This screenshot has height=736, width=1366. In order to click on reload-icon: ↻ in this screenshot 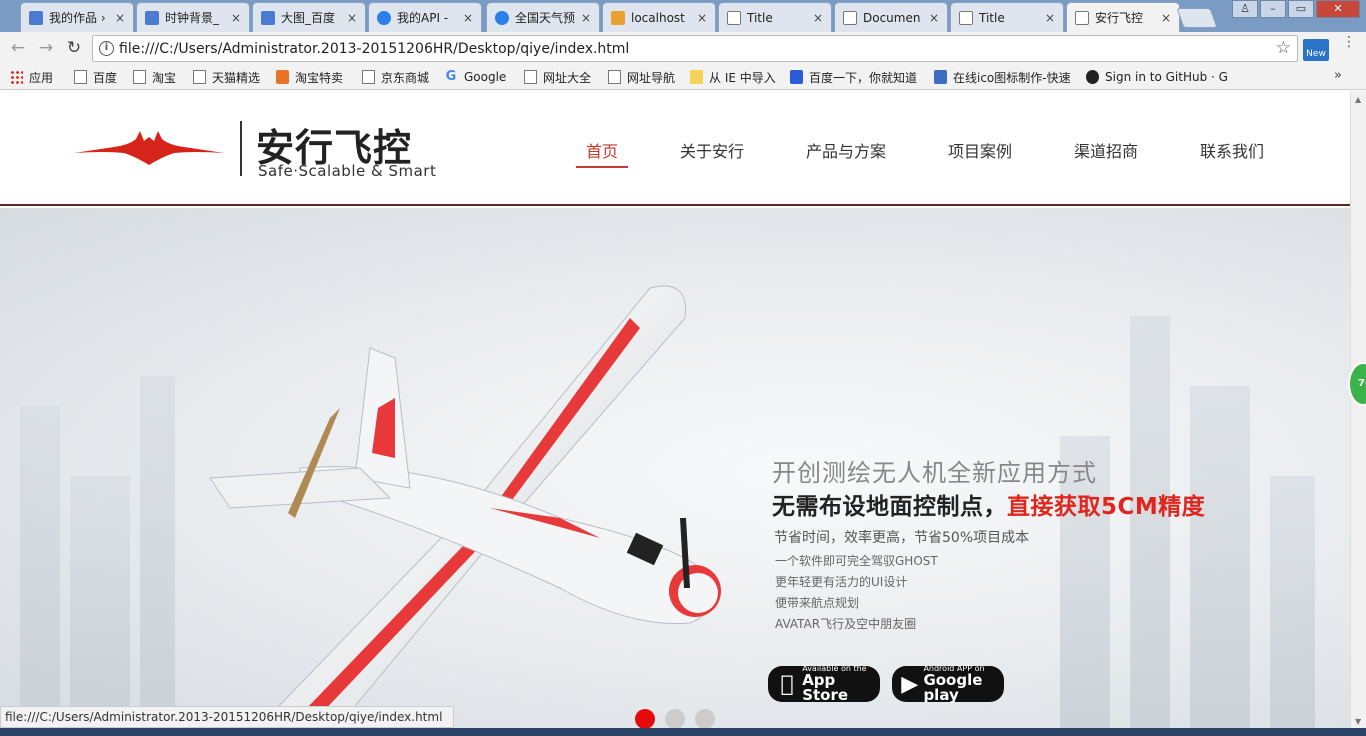, I will do `click(74, 48)`.